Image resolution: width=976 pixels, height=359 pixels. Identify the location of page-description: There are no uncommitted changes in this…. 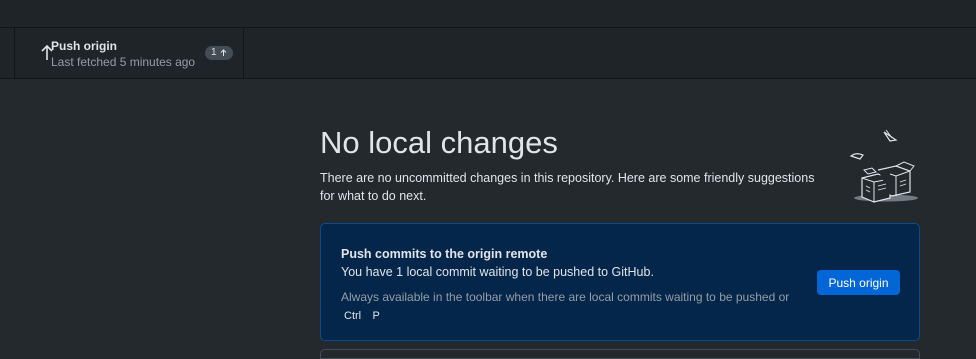
(567, 187).